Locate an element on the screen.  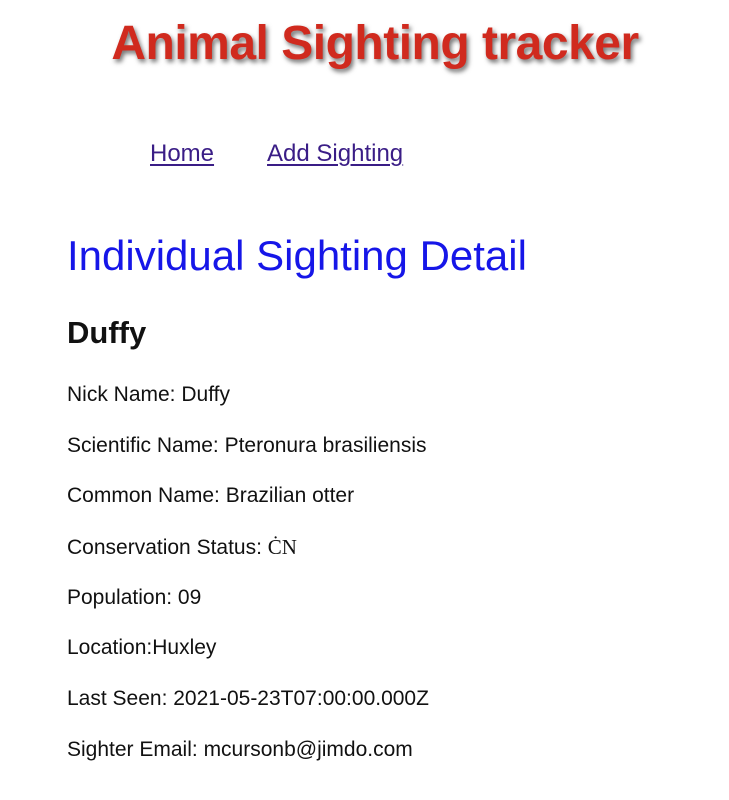
detail-conservation-status: Conservation Status: ĊN is located at coordinates (248, 547).